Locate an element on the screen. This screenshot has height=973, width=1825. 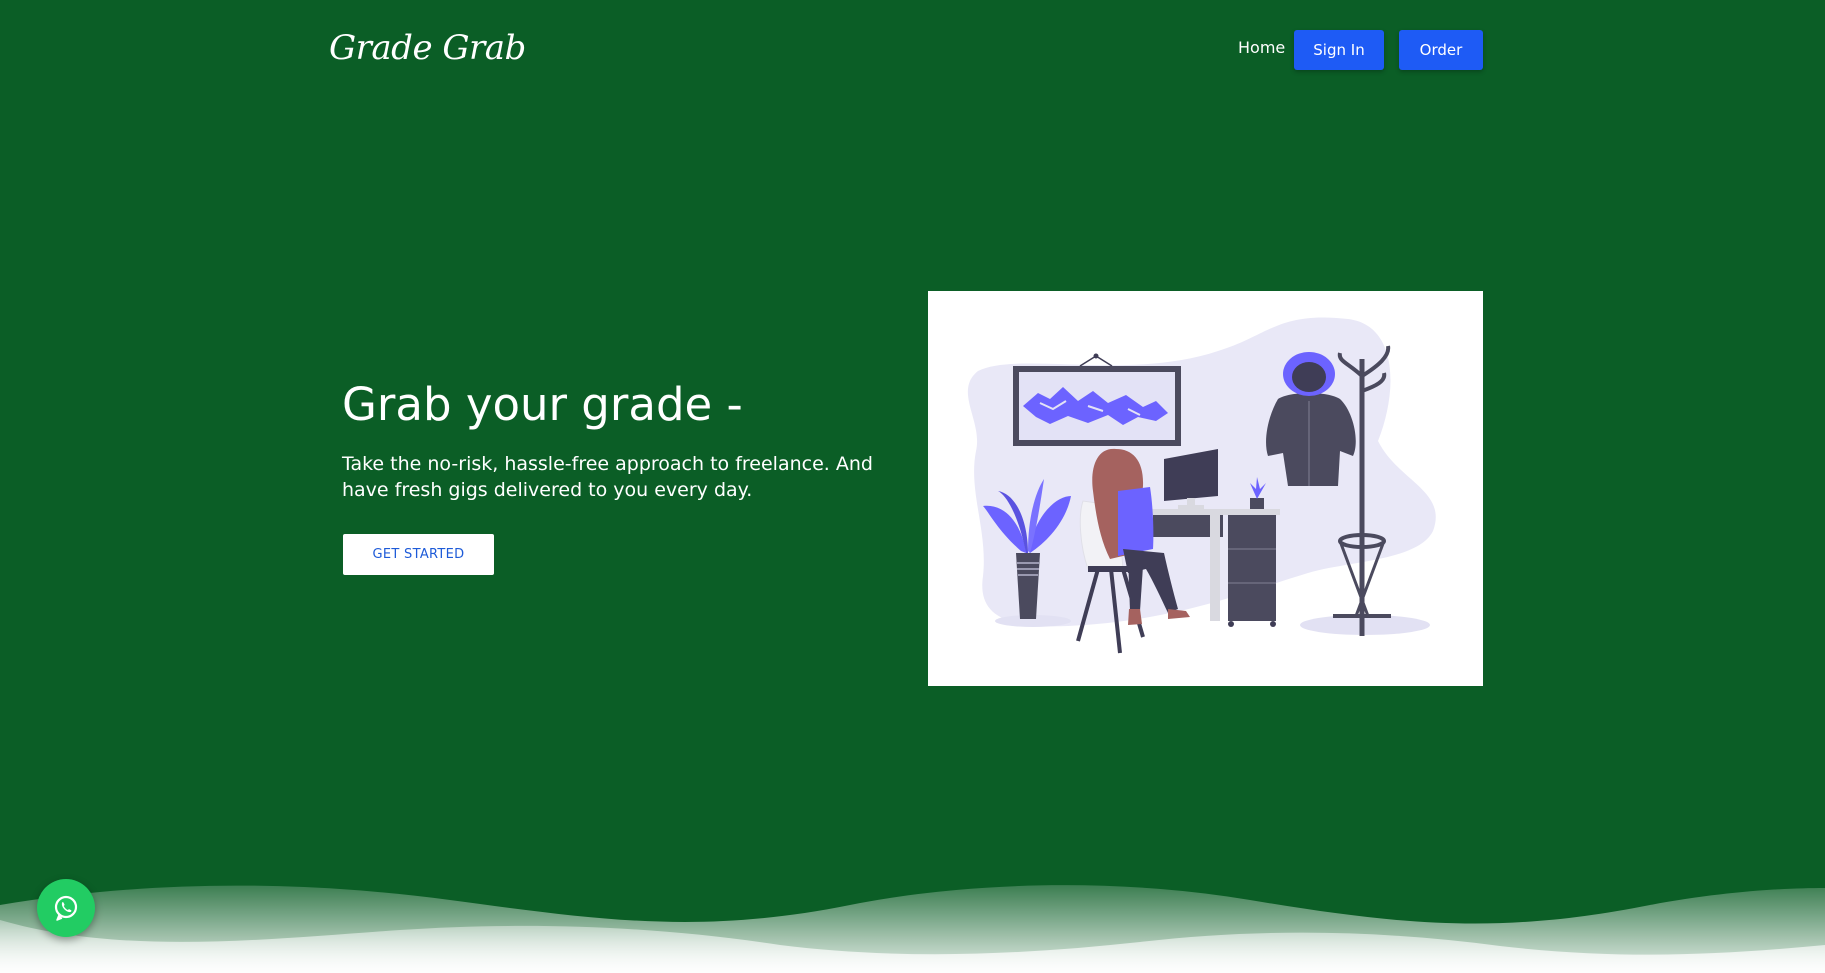
site-logo: Grade Grab is located at coordinates (427, 48).